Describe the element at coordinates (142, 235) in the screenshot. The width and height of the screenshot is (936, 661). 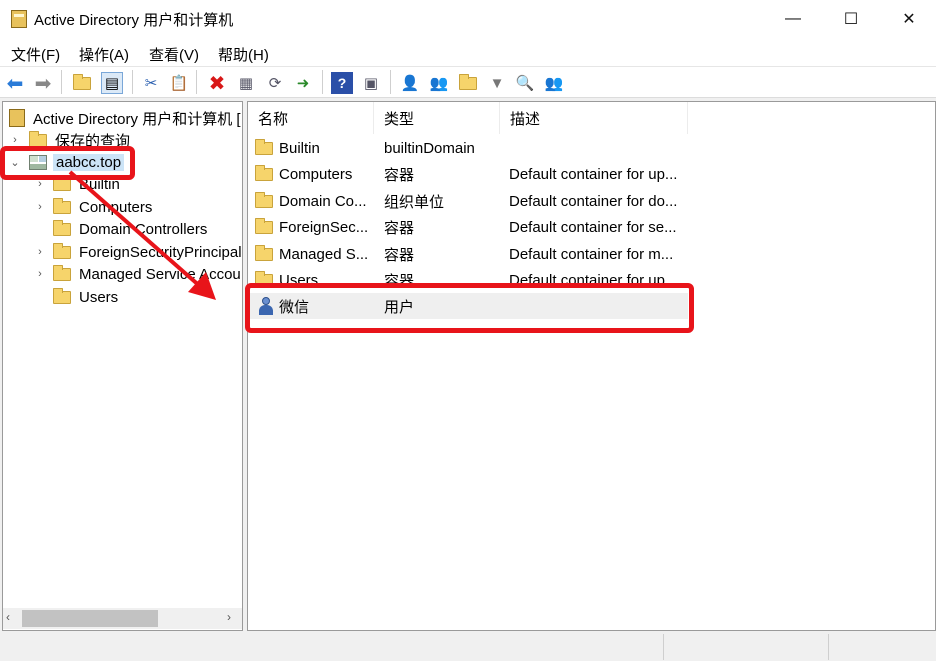
I see `annotation-arrow` at that location.